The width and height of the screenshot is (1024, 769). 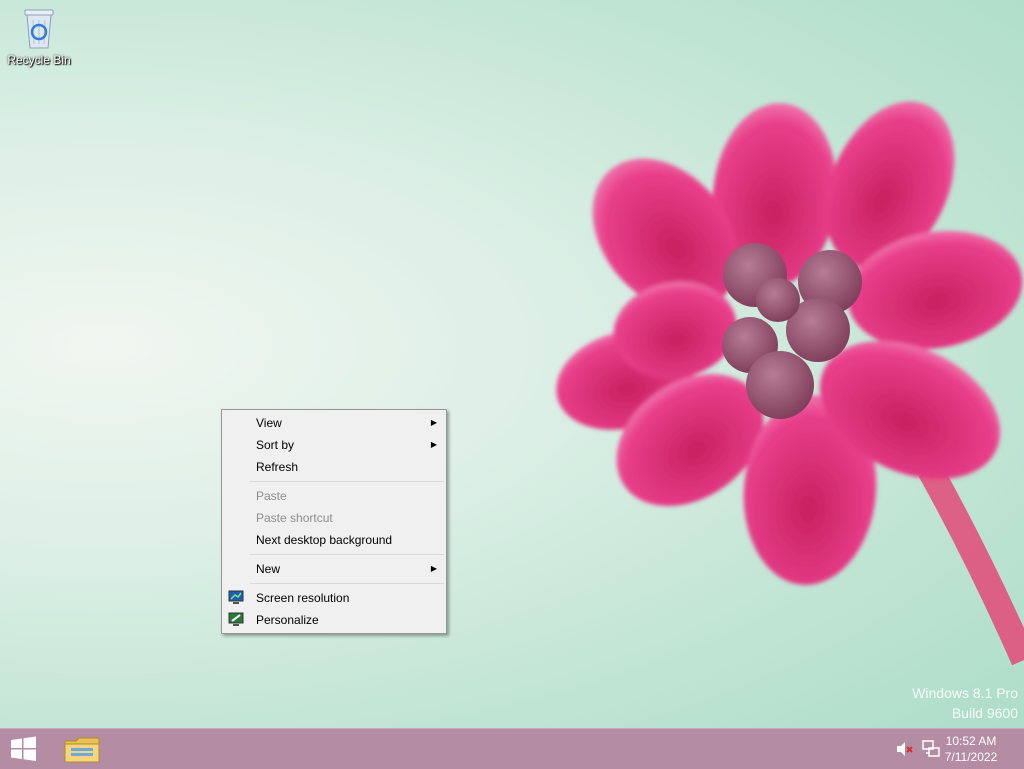 What do you see at coordinates (24, 749) in the screenshot?
I see `start-icon` at bounding box center [24, 749].